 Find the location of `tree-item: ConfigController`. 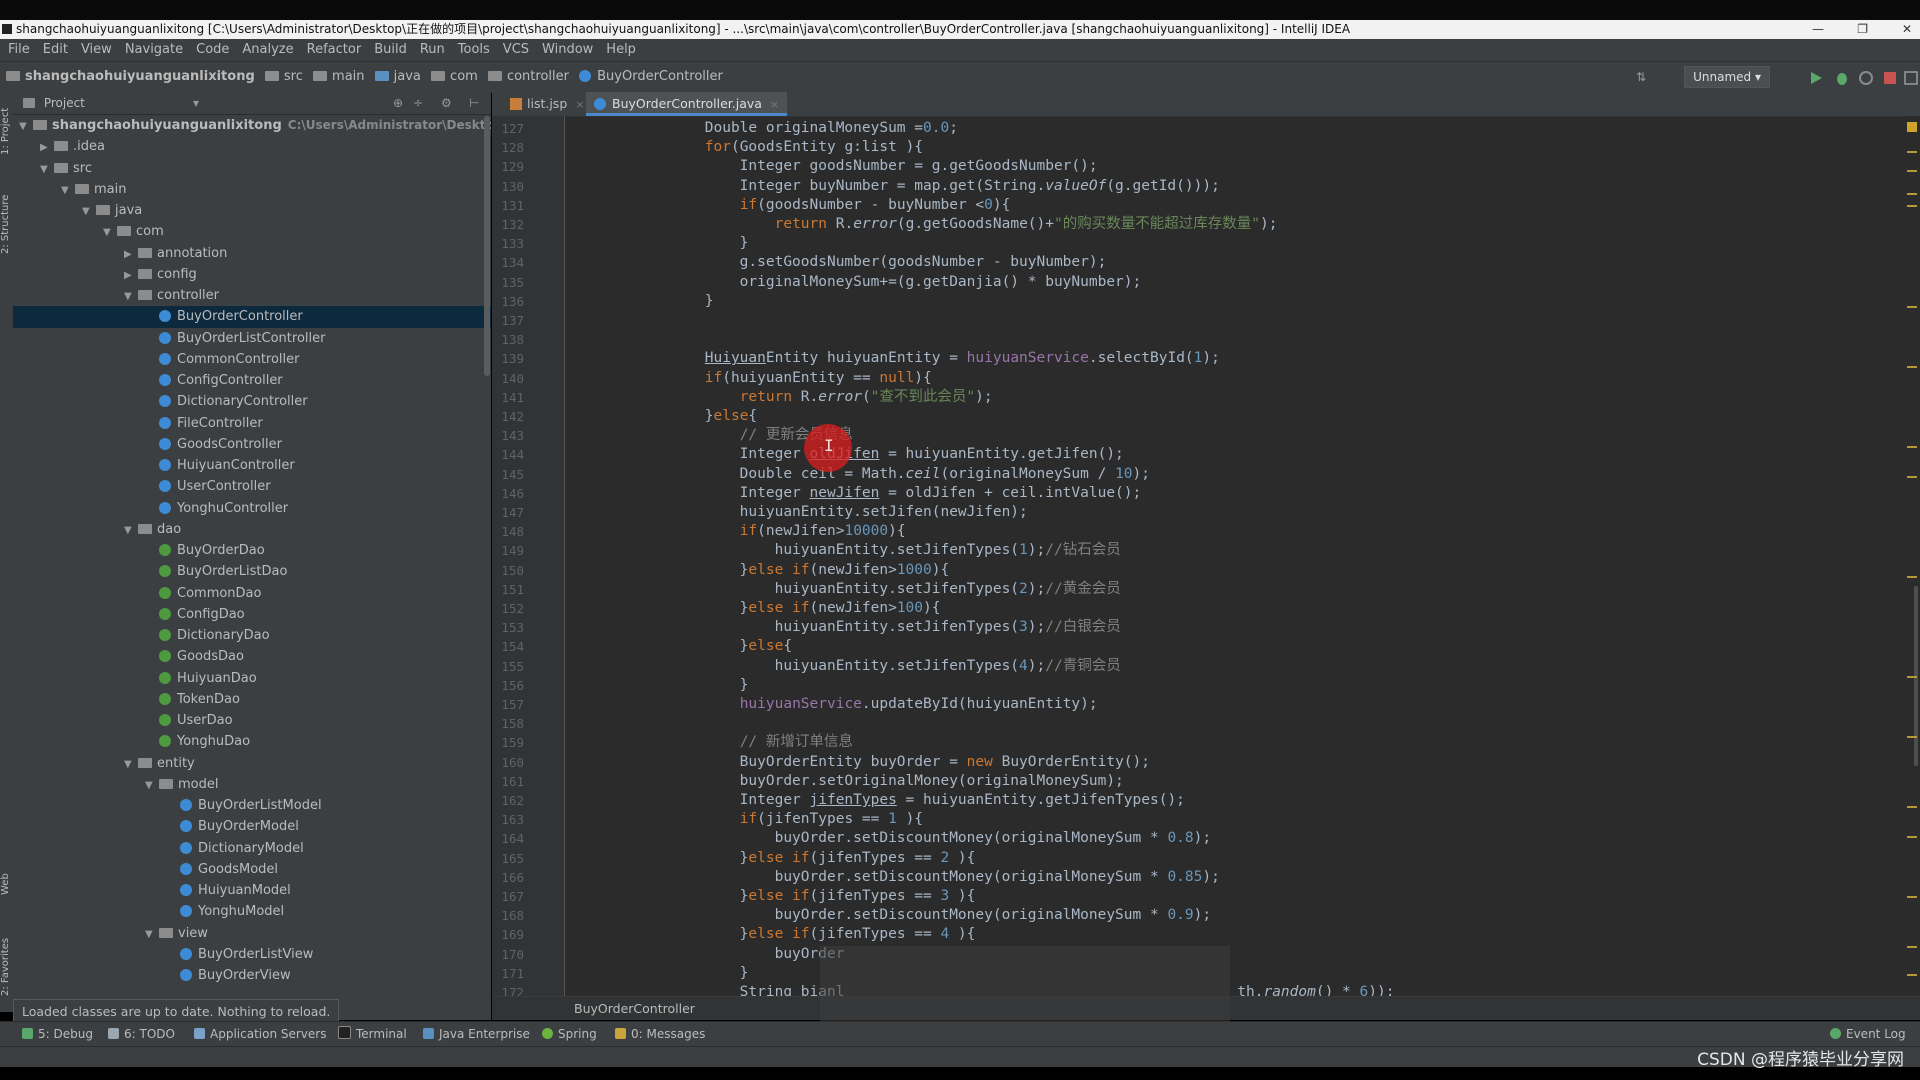

tree-item: ConfigController is located at coordinates (252, 380).